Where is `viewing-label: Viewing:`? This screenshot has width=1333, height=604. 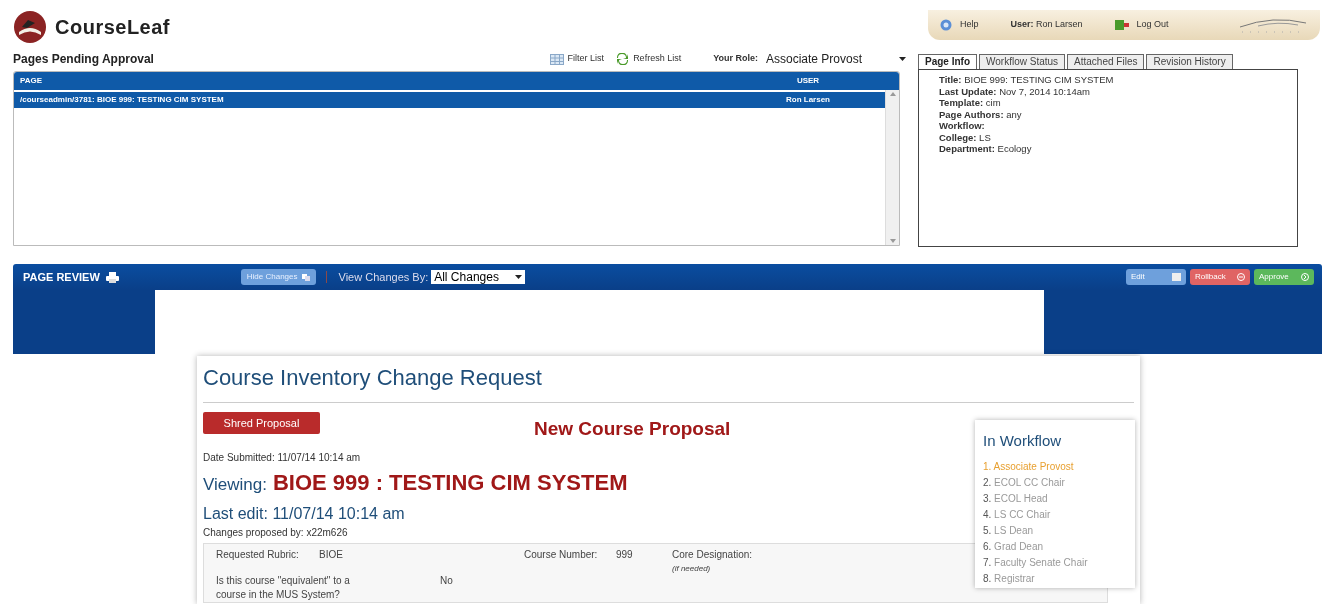
viewing-label: Viewing: is located at coordinates (235, 484).